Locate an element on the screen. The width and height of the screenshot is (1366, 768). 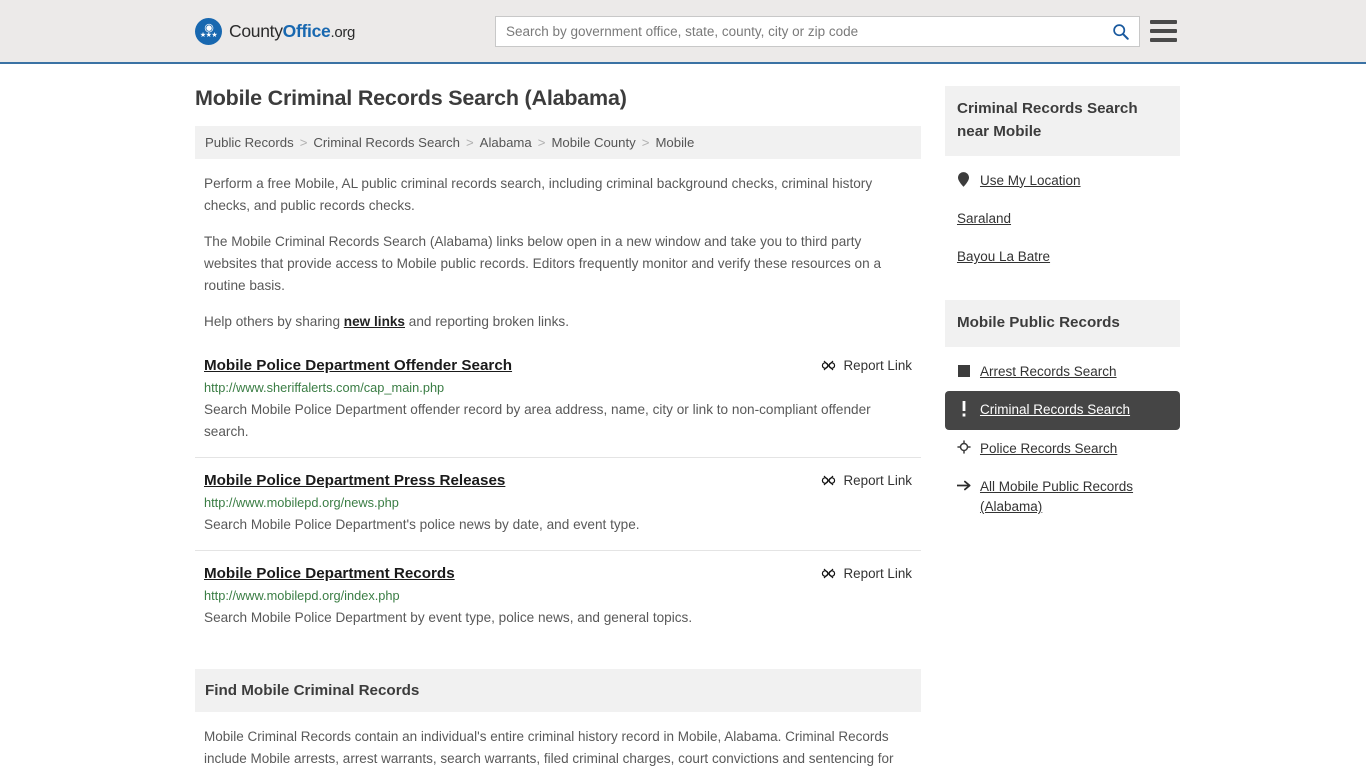
sidebar-item-criminal-records-search: Criminal Records Search is located at coordinates (1062, 410).